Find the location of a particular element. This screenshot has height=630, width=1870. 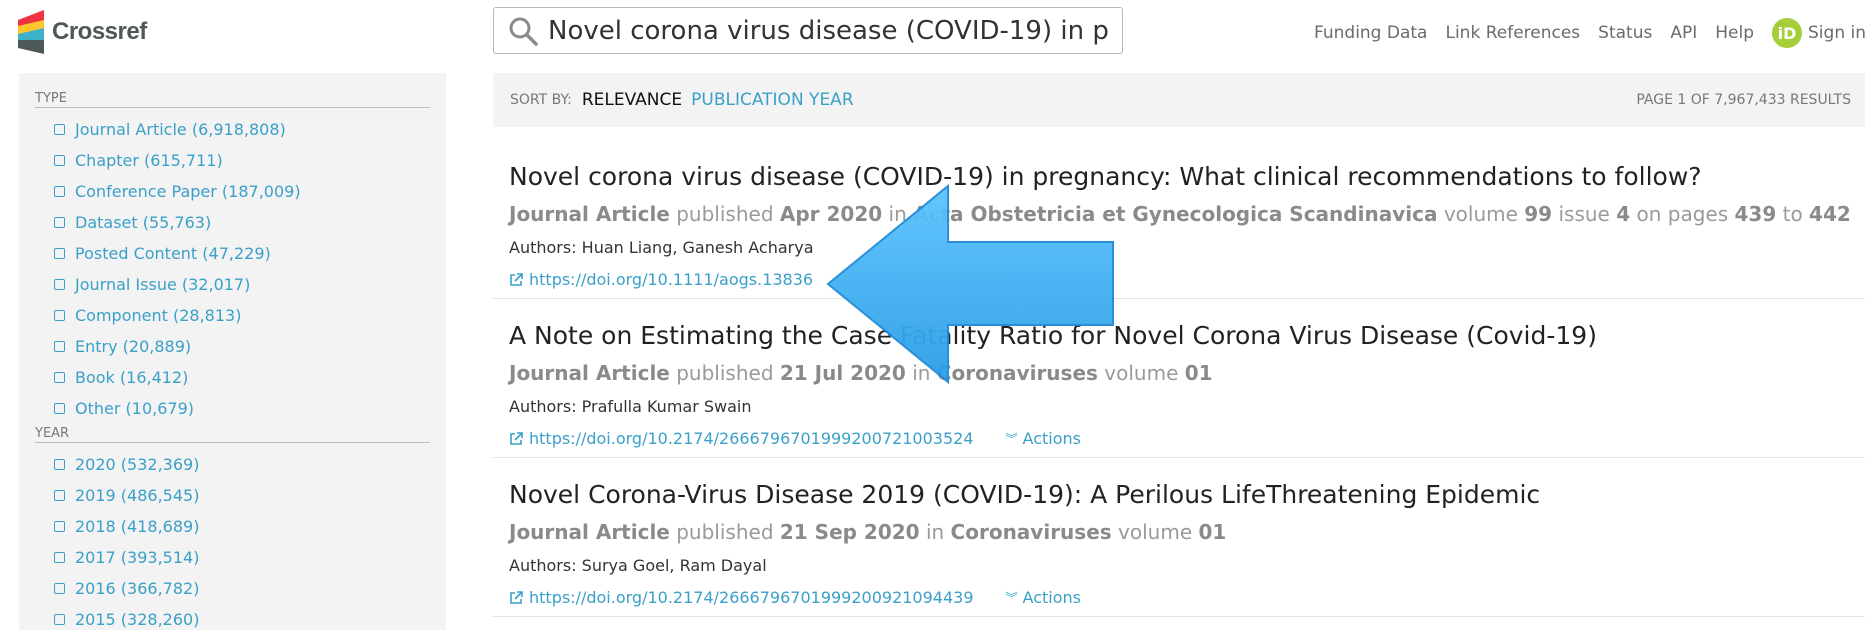

facet-label: Book (16,412) is located at coordinates (132, 377).